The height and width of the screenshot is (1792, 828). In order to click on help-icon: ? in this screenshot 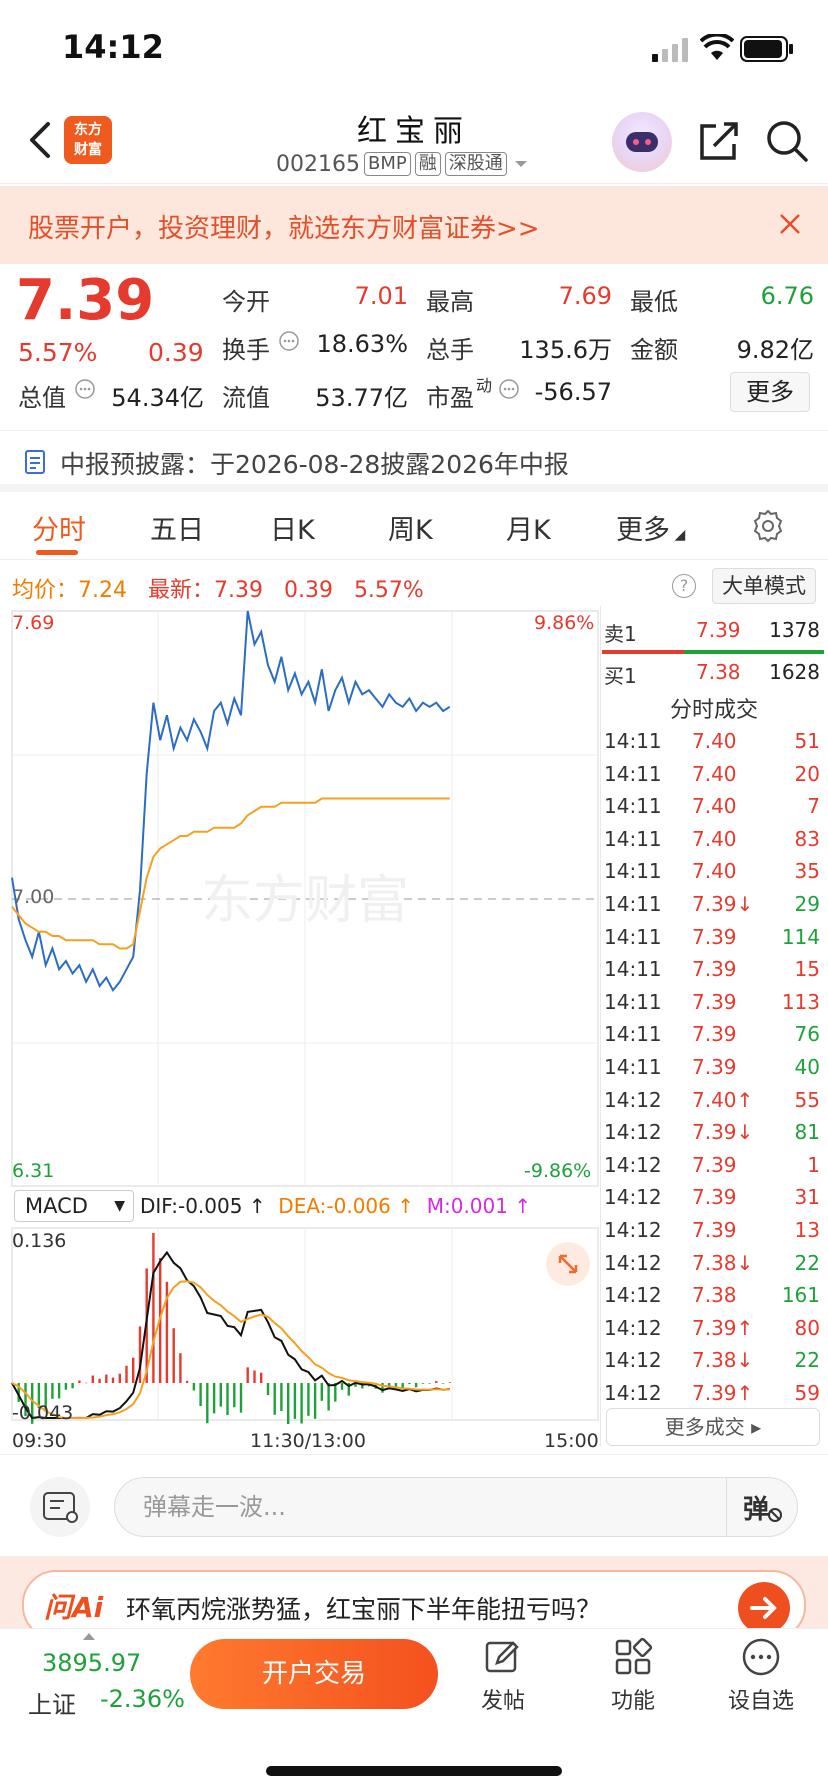, I will do `click(684, 586)`.